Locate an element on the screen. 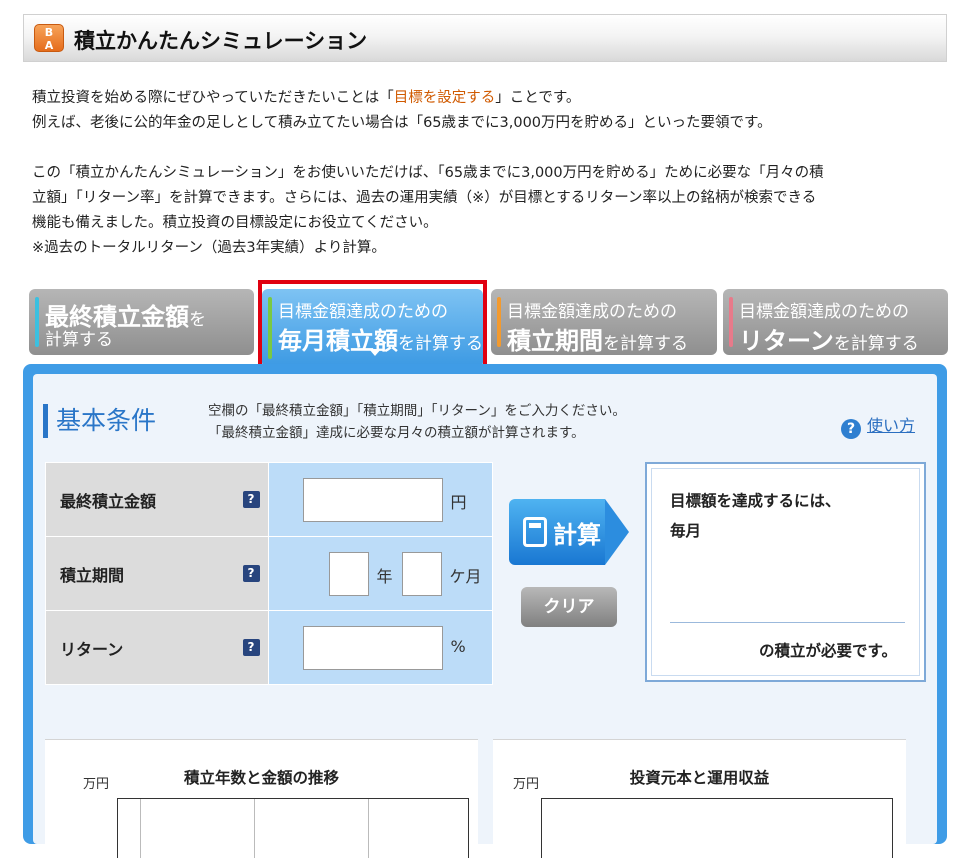  header-app-icon: BA is located at coordinates (49, 38).